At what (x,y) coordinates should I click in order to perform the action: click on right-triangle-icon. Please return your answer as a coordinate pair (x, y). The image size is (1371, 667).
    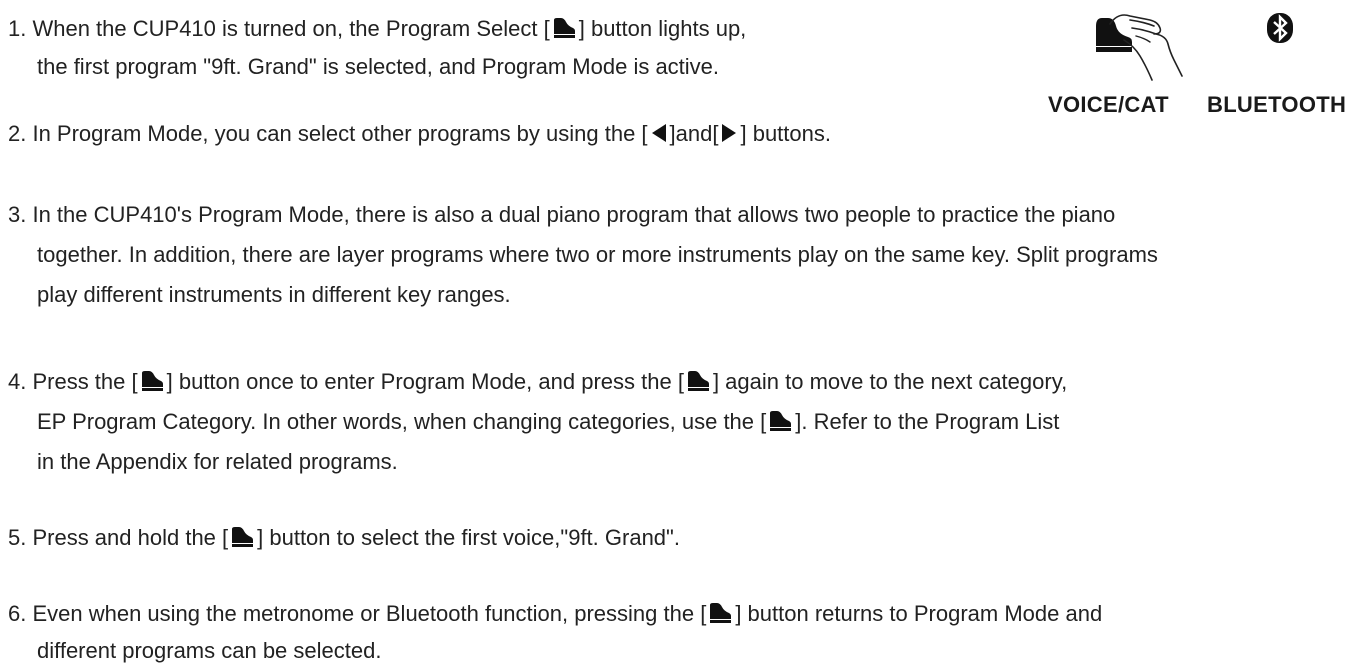
    Looking at the image, I should click on (729, 133).